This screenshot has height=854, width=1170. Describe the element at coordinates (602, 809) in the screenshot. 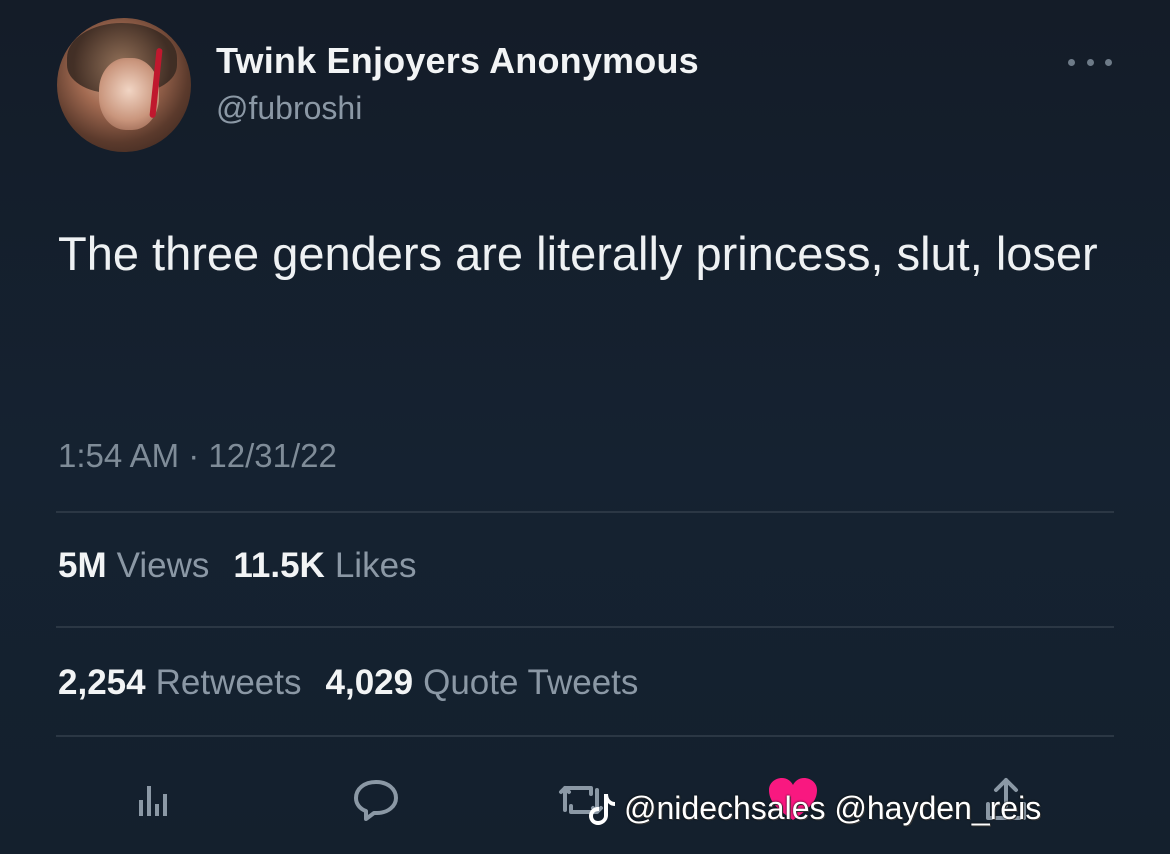

I see `tiktok-icon` at that location.